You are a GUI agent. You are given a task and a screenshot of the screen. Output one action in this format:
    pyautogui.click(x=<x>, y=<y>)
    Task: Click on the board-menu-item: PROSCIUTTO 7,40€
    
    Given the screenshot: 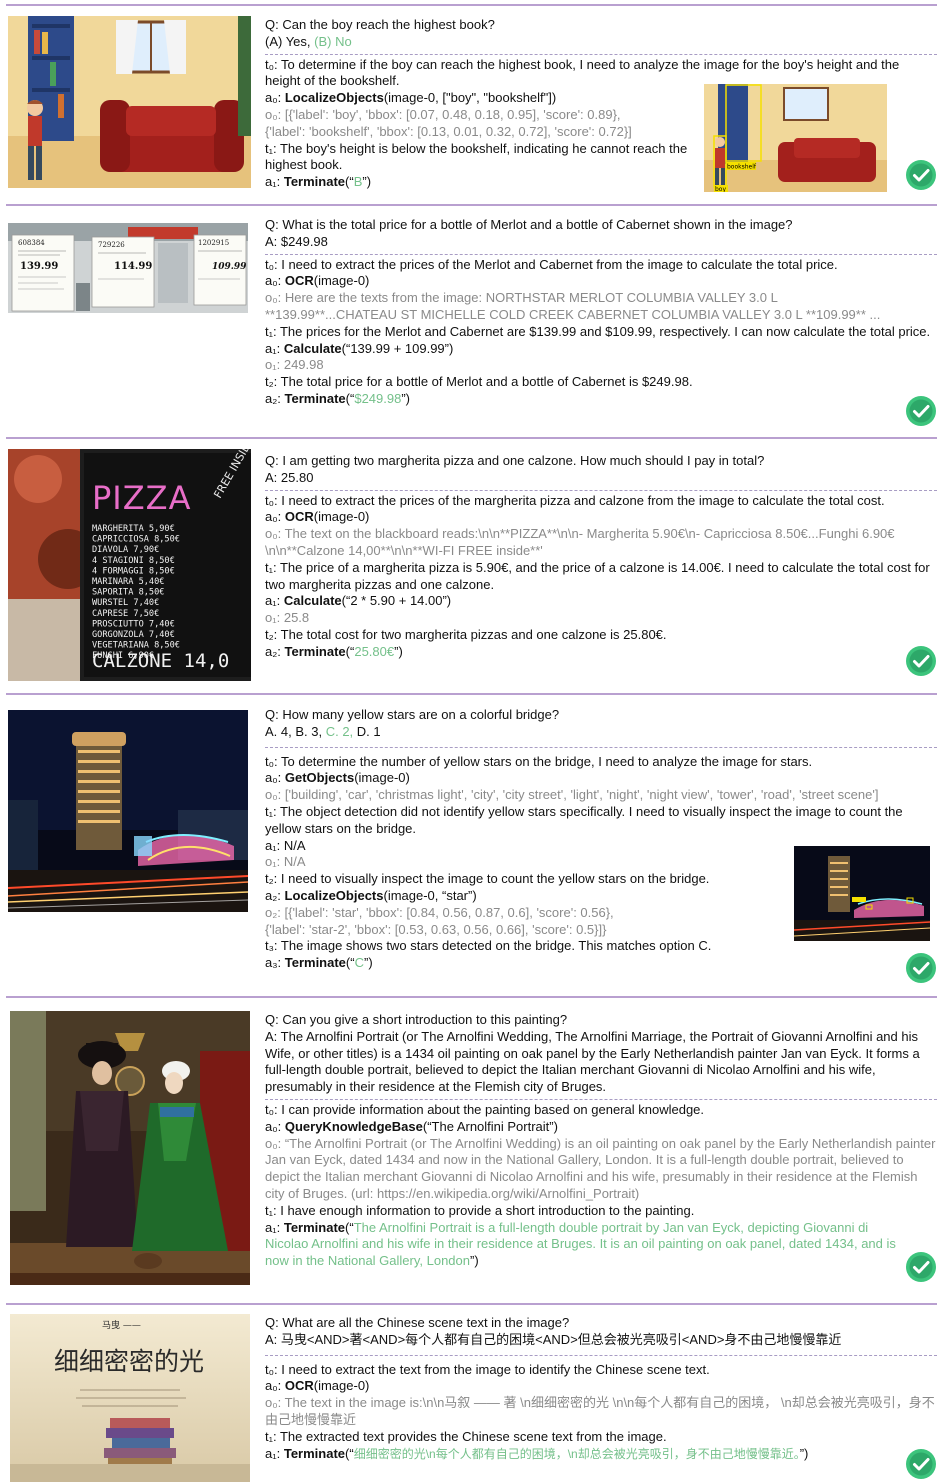 What is the action you would take?
    pyautogui.click(x=133, y=624)
    